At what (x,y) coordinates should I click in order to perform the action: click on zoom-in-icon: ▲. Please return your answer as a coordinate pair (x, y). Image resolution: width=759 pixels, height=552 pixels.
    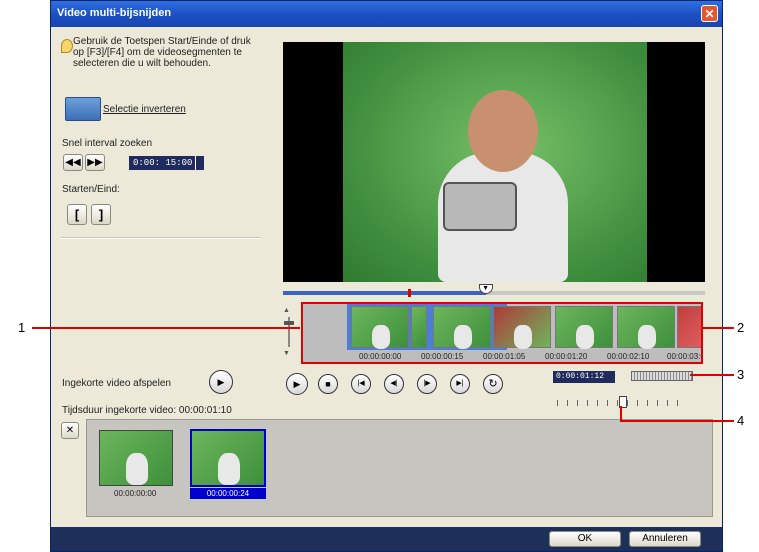
    Looking at the image, I should click on (286, 310).